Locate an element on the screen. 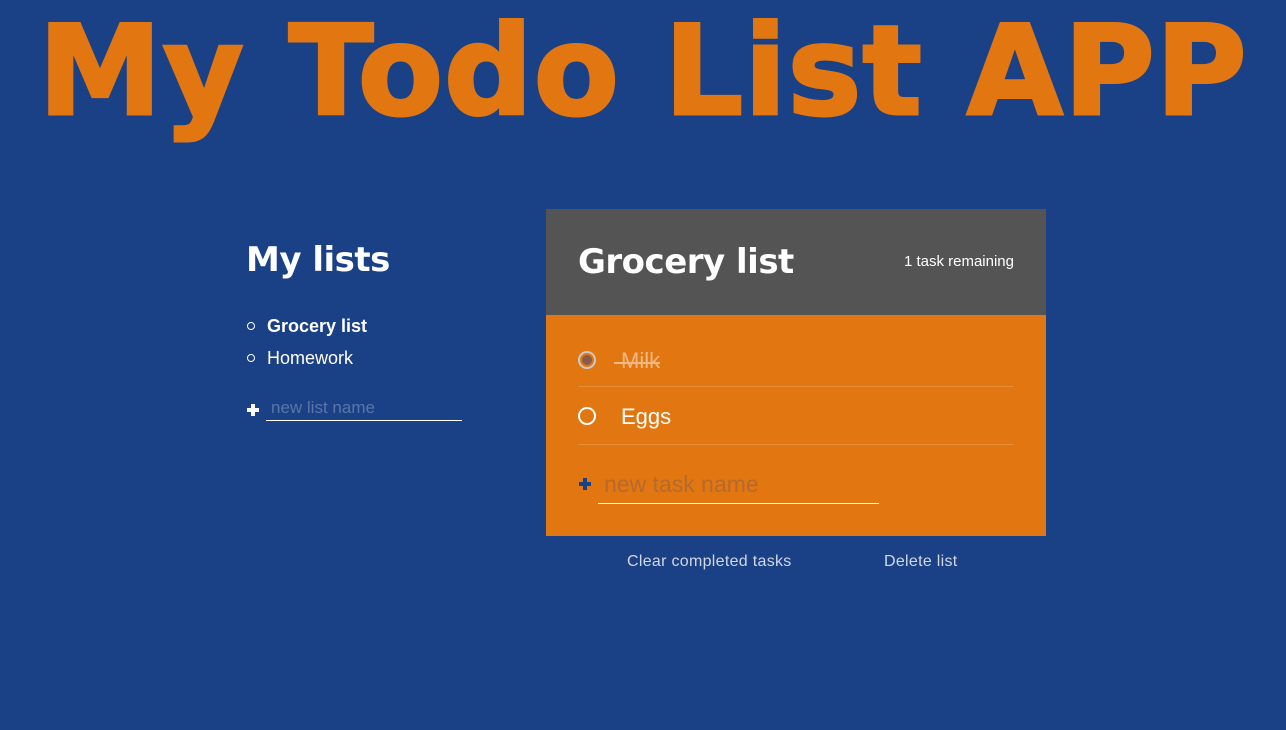  todo-header: Grocery list 1 task remaining is located at coordinates (796, 262).